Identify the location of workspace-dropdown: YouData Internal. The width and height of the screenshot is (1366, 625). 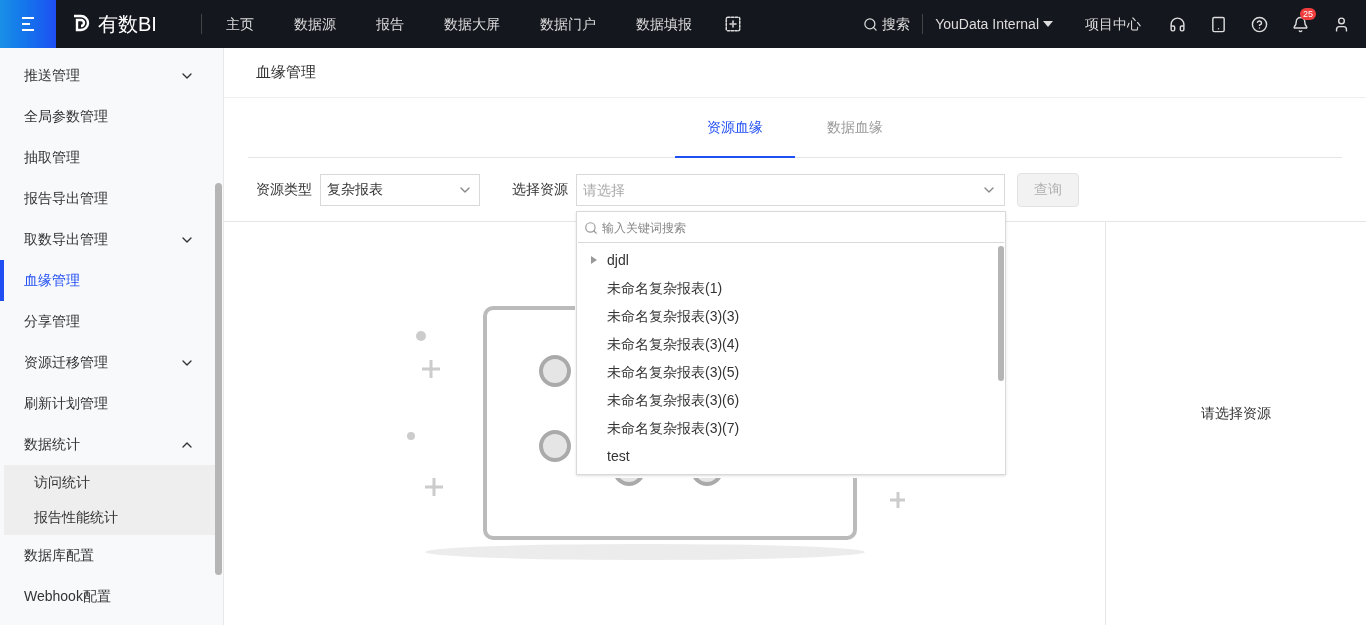
(994, 24).